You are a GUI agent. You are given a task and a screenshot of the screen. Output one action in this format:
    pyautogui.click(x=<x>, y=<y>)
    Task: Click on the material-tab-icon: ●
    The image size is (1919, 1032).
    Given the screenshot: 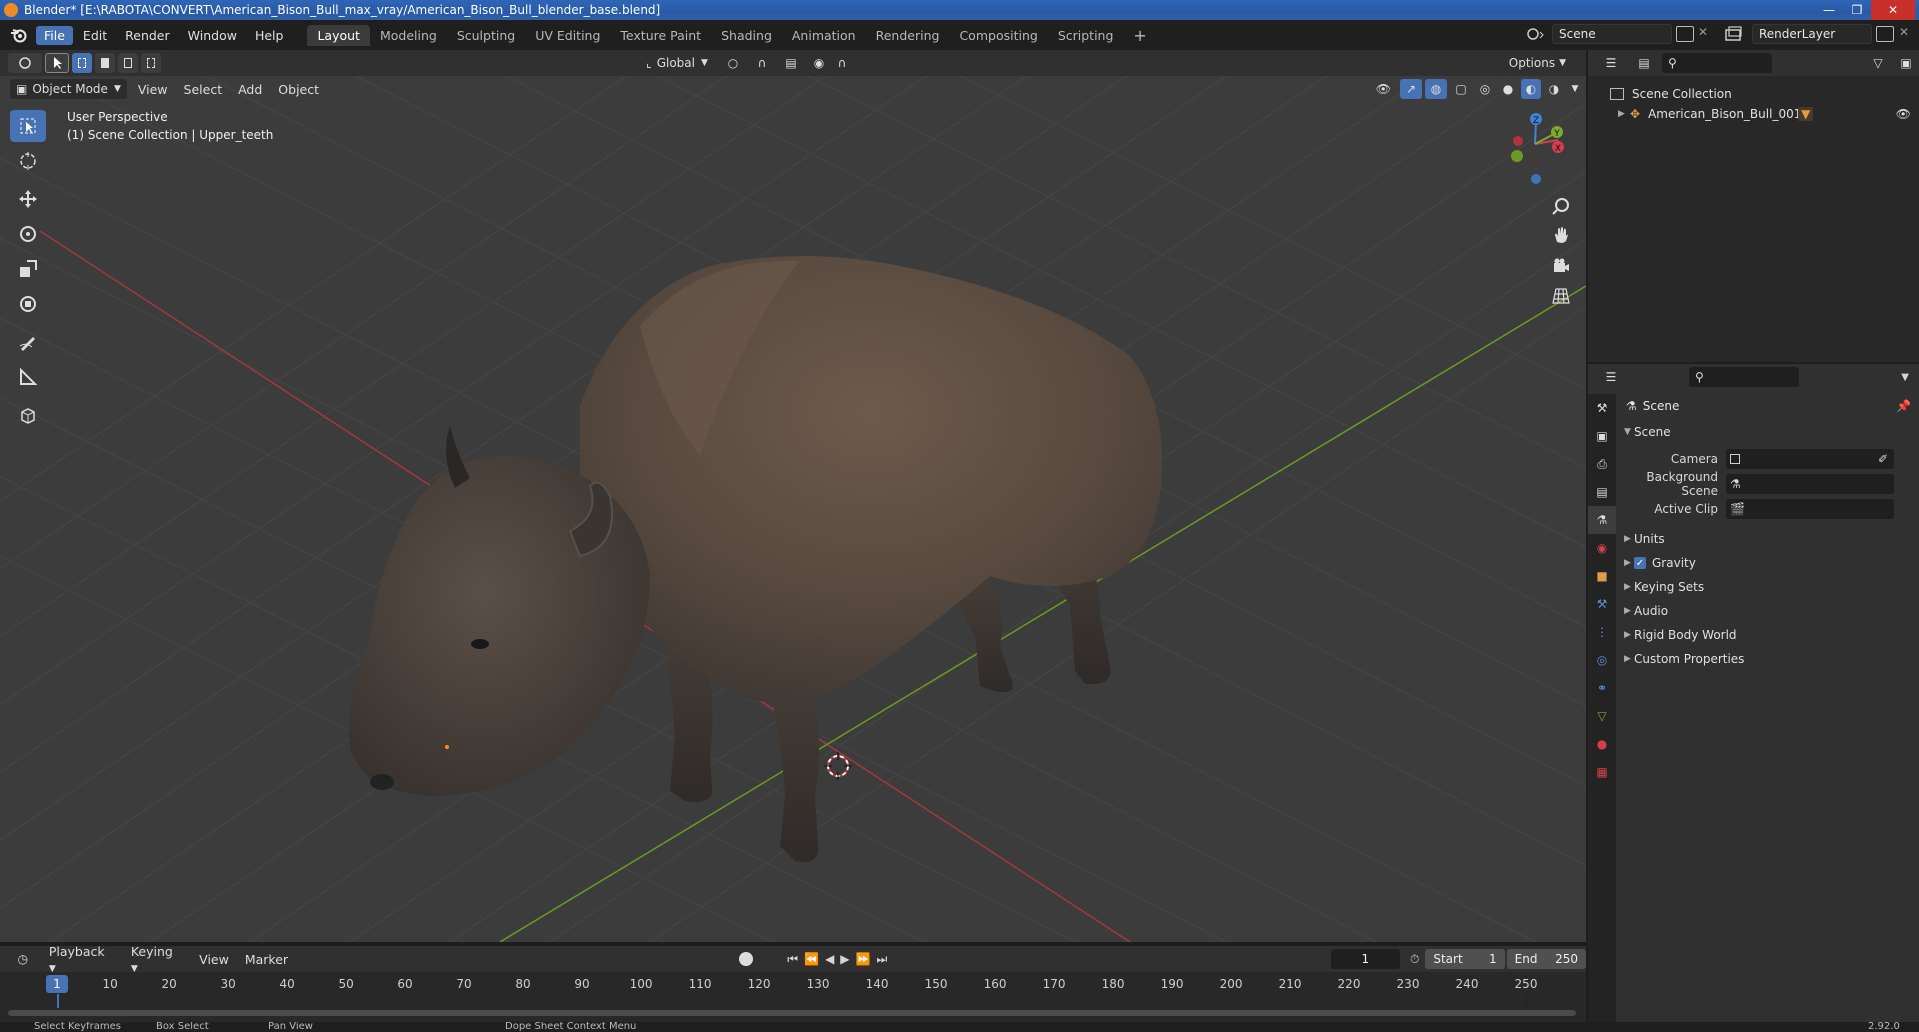 What is the action you would take?
    pyautogui.click(x=1602, y=744)
    